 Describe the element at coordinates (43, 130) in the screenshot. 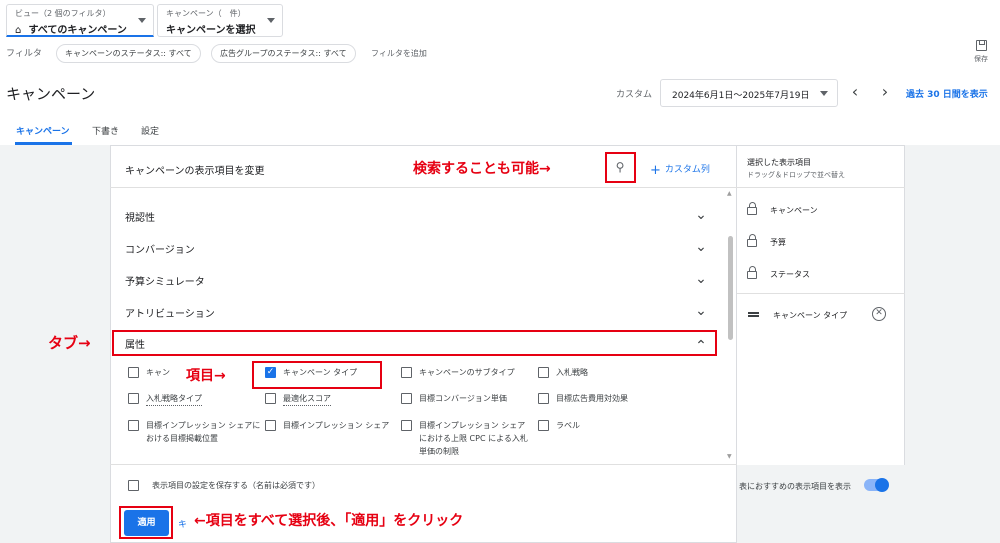

I see `tab-campaigns: キャンペーン` at that location.